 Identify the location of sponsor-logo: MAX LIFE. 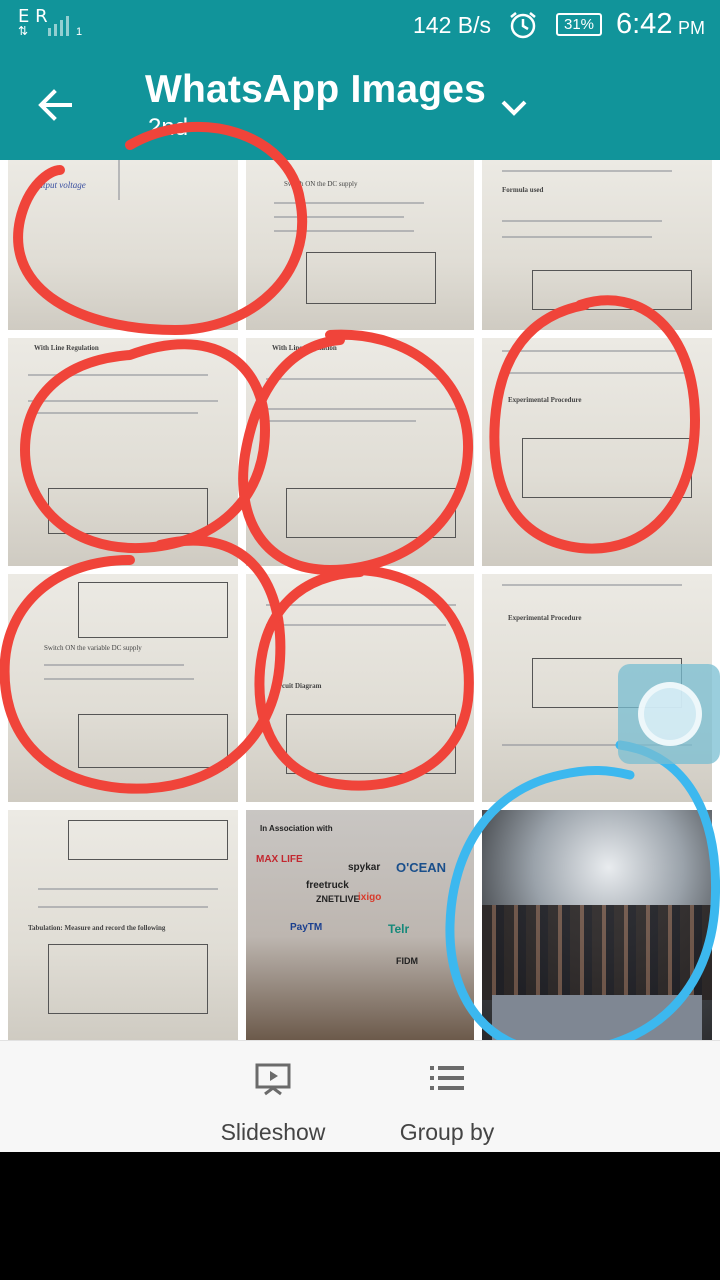
(279, 859).